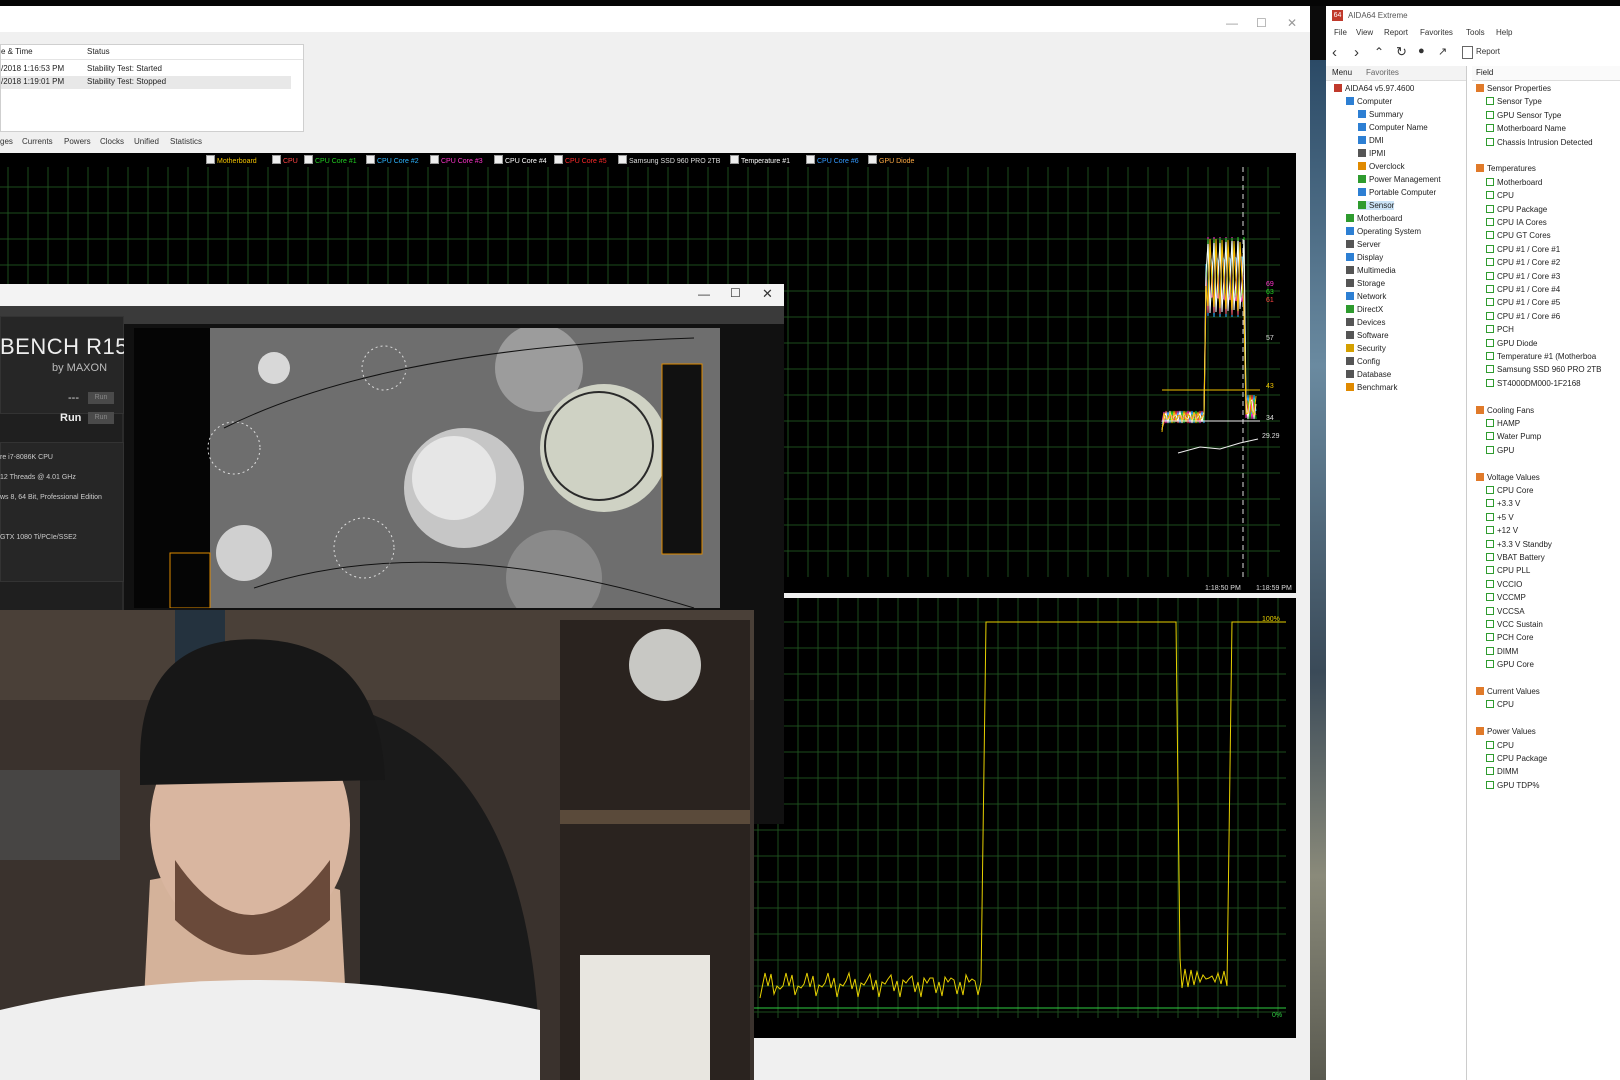 Image resolution: width=1620 pixels, height=1080 pixels. Describe the element at coordinates (1508, 477) in the screenshot. I see `field-group: Voltage Values` at that location.